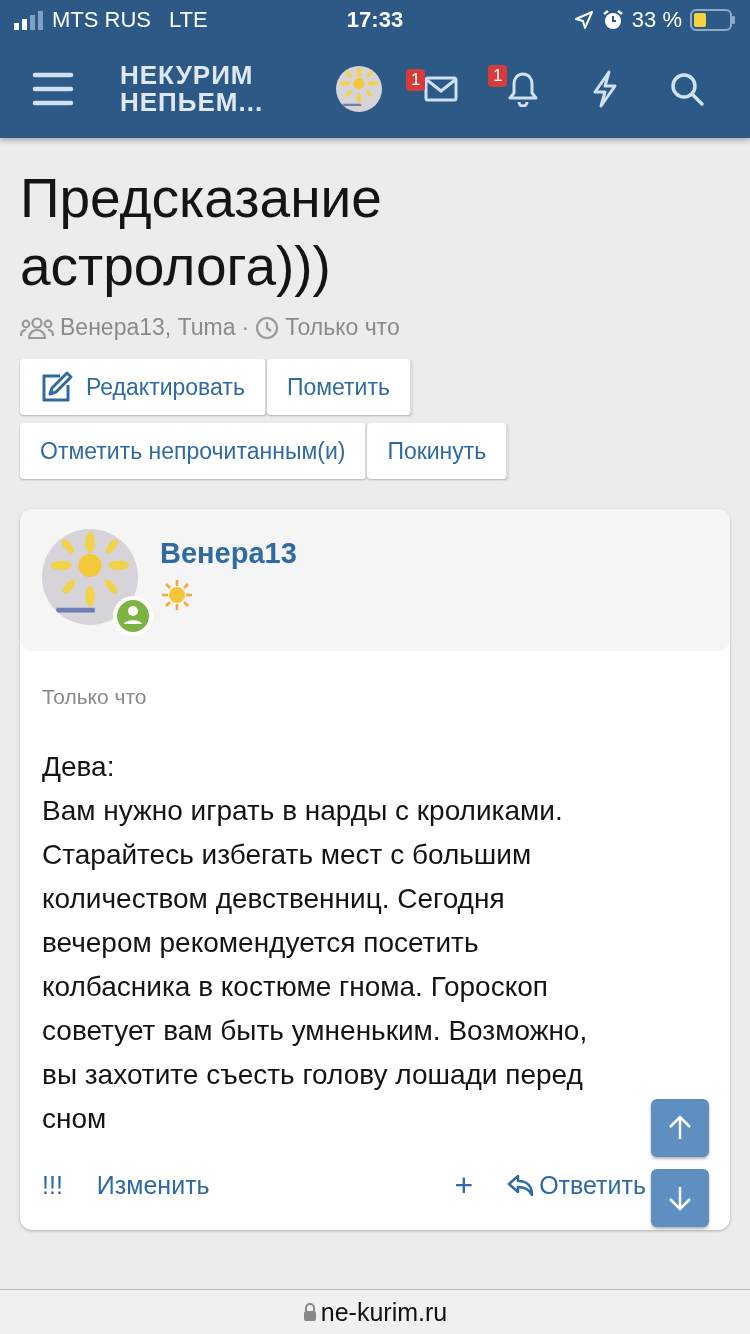 The width and height of the screenshot is (750, 1334). What do you see at coordinates (605, 89) in the screenshot?
I see `lightning-icon` at bounding box center [605, 89].